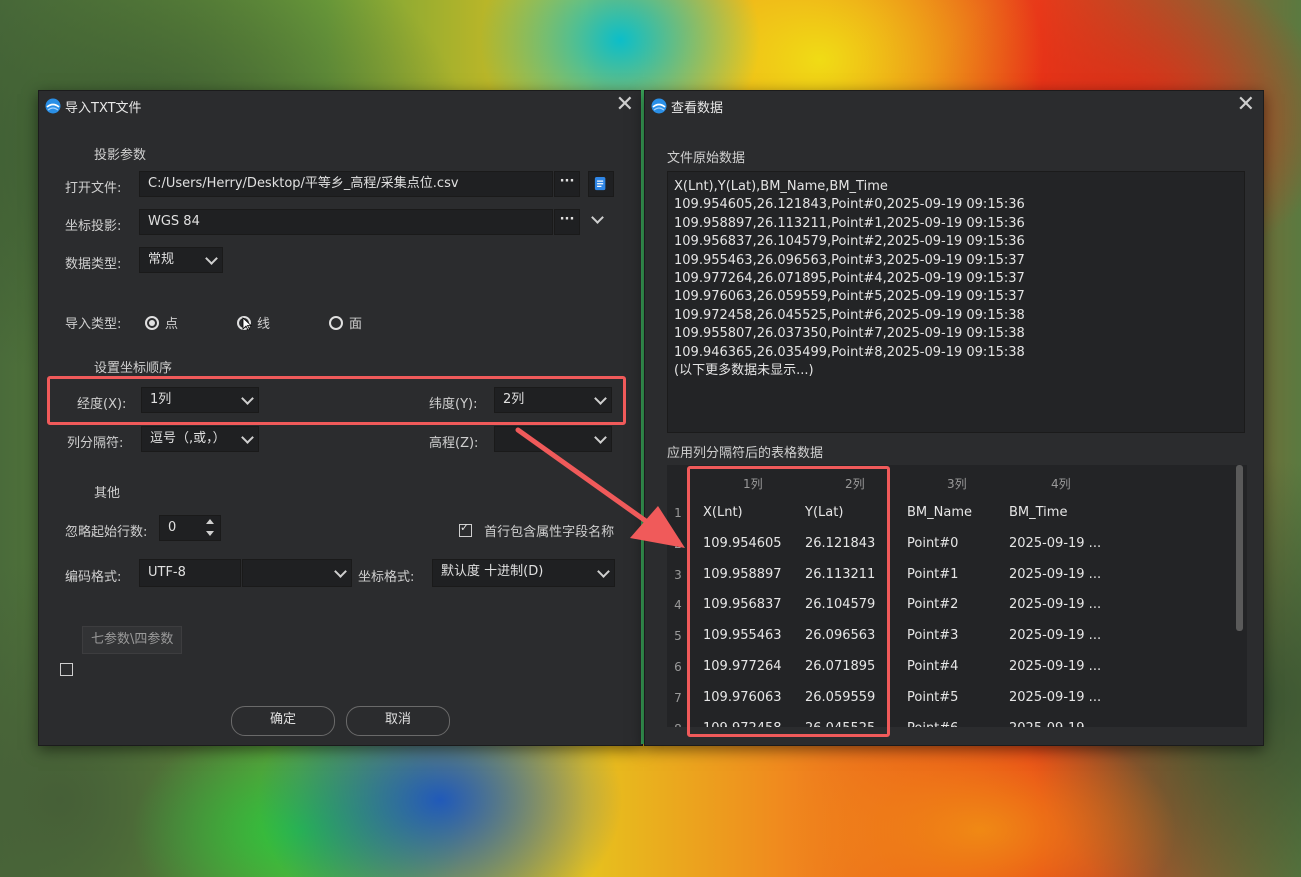 This screenshot has height=877, width=1301. What do you see at coordinates (93, 324) in the screenshot?
I see `import-type-label: 导入类型:` at bounding box center [93, 324].